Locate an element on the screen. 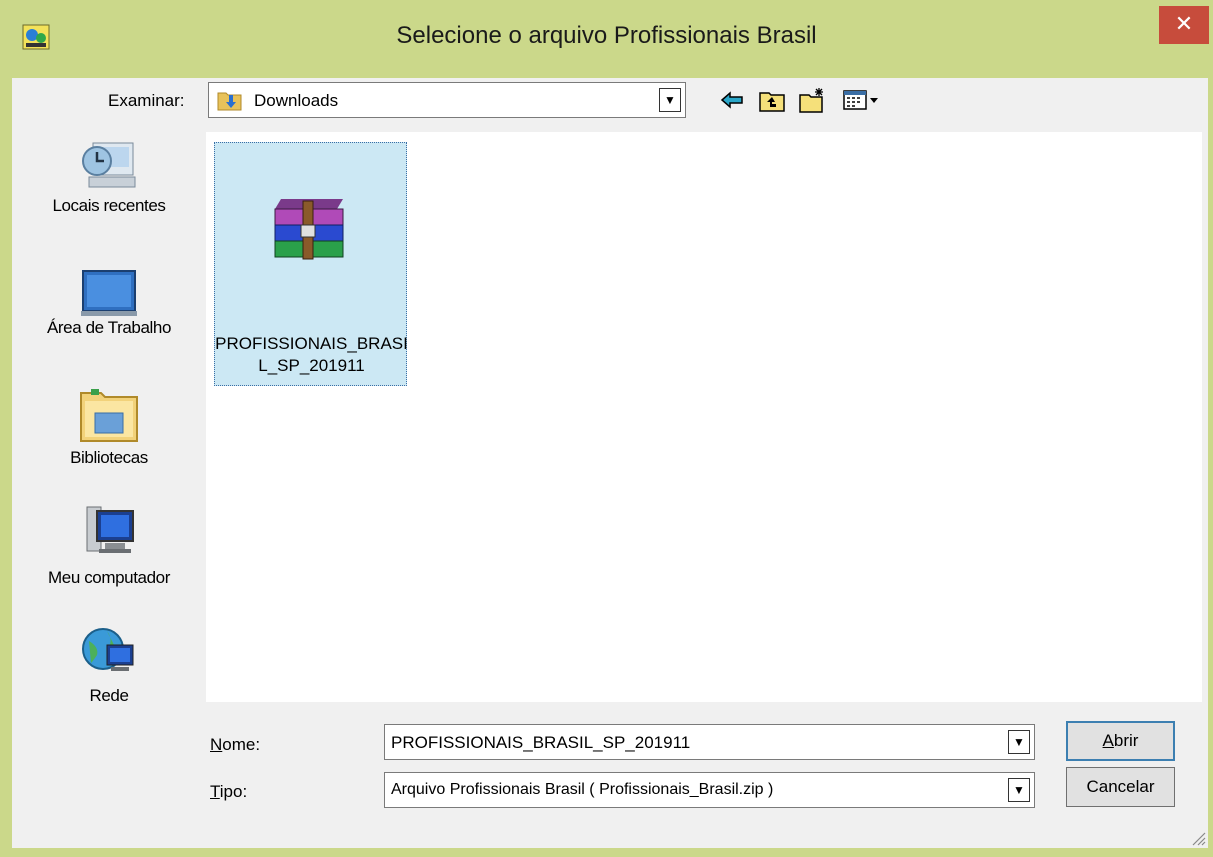  new-folder-icon is located at coordinates (812, 100).